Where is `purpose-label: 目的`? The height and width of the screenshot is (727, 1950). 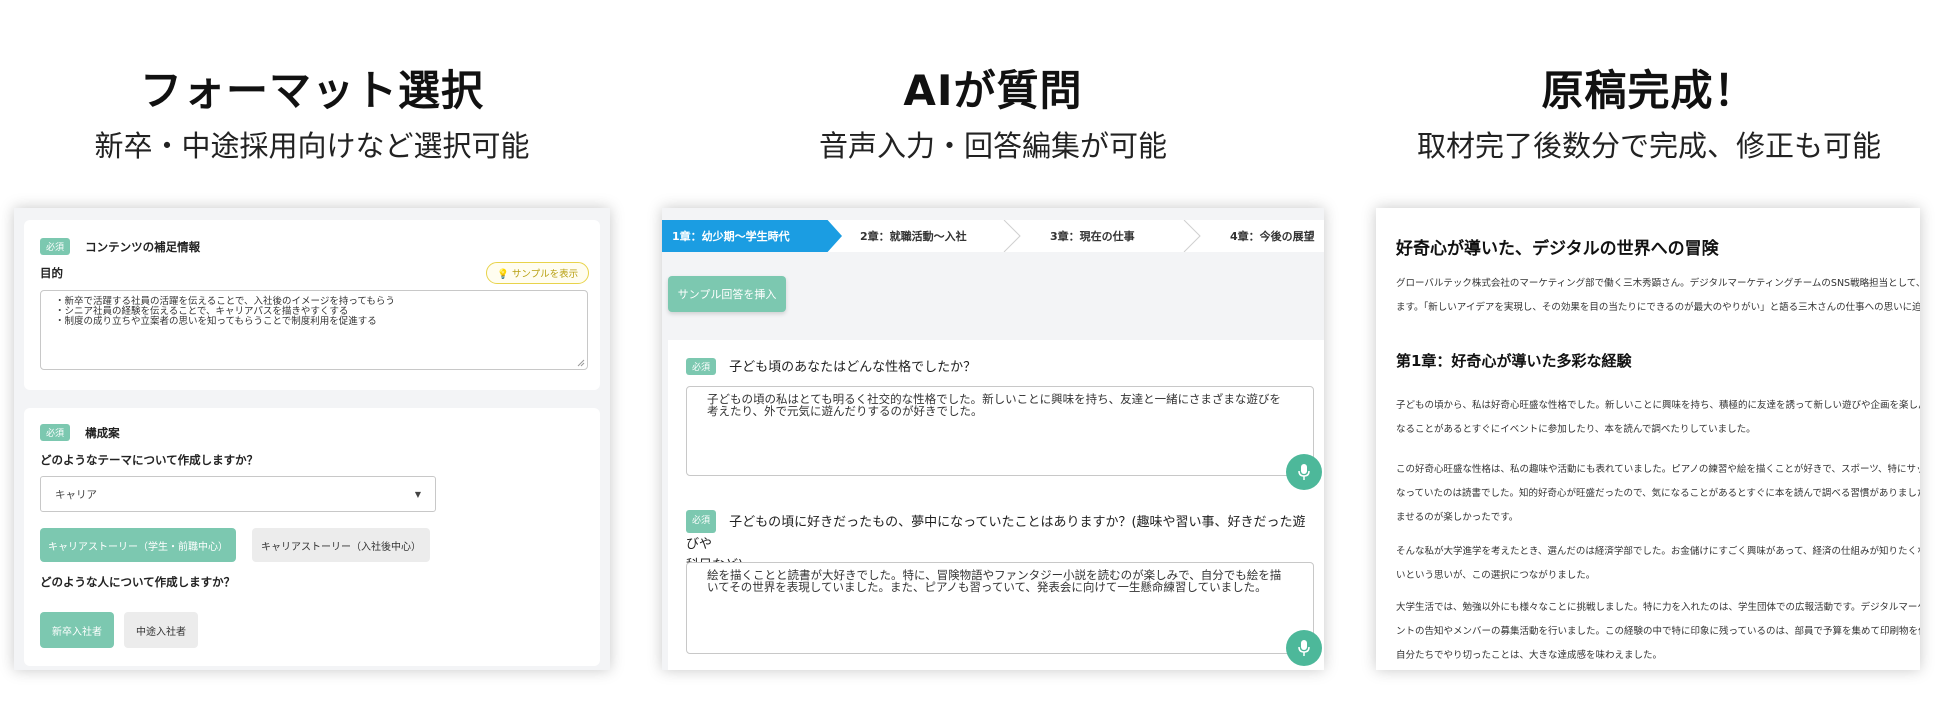 purpose-label: 目的 is located at coordinates (51, 273).